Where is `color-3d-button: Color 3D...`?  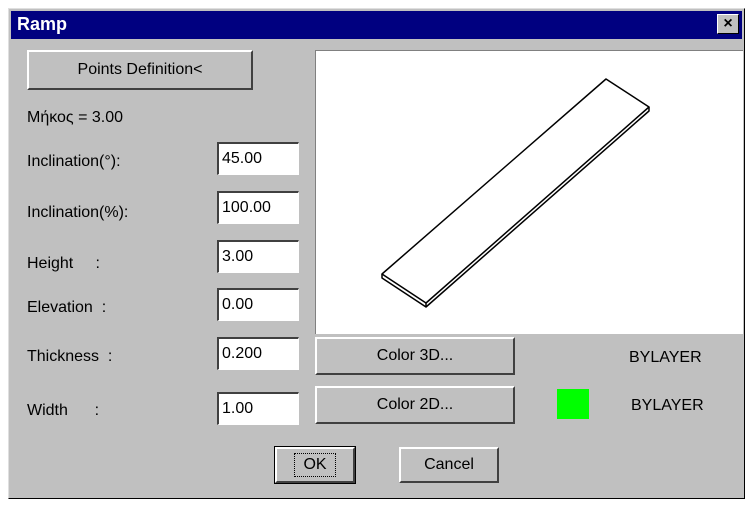
color-3d-button: Color 3D... is located at coordinates (415, 356).